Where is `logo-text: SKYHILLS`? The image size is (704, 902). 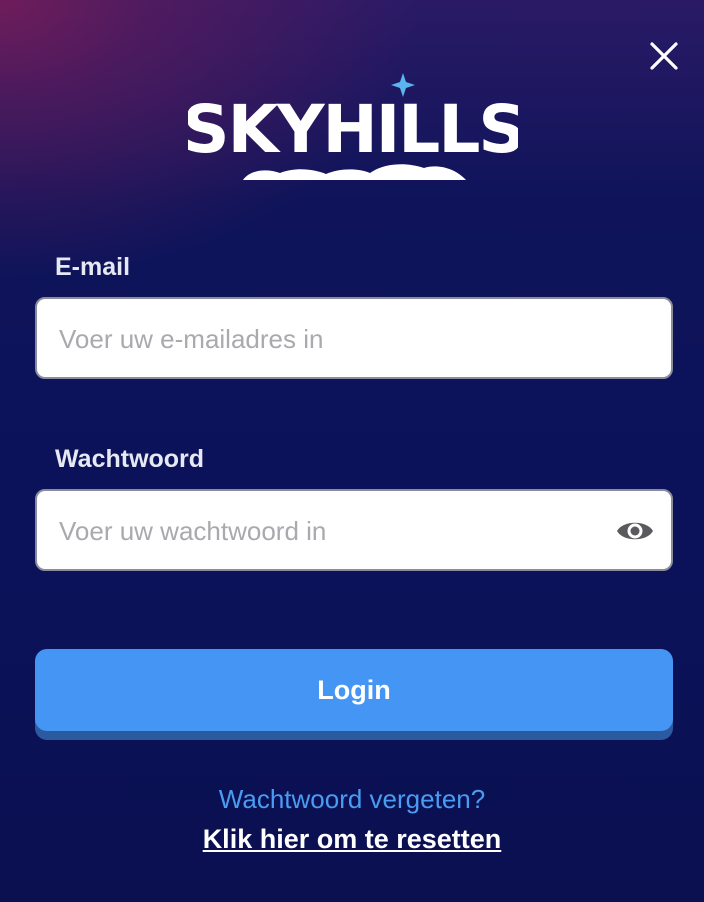 logo-text: SKYHILLS is located at coordinates (353, 129).